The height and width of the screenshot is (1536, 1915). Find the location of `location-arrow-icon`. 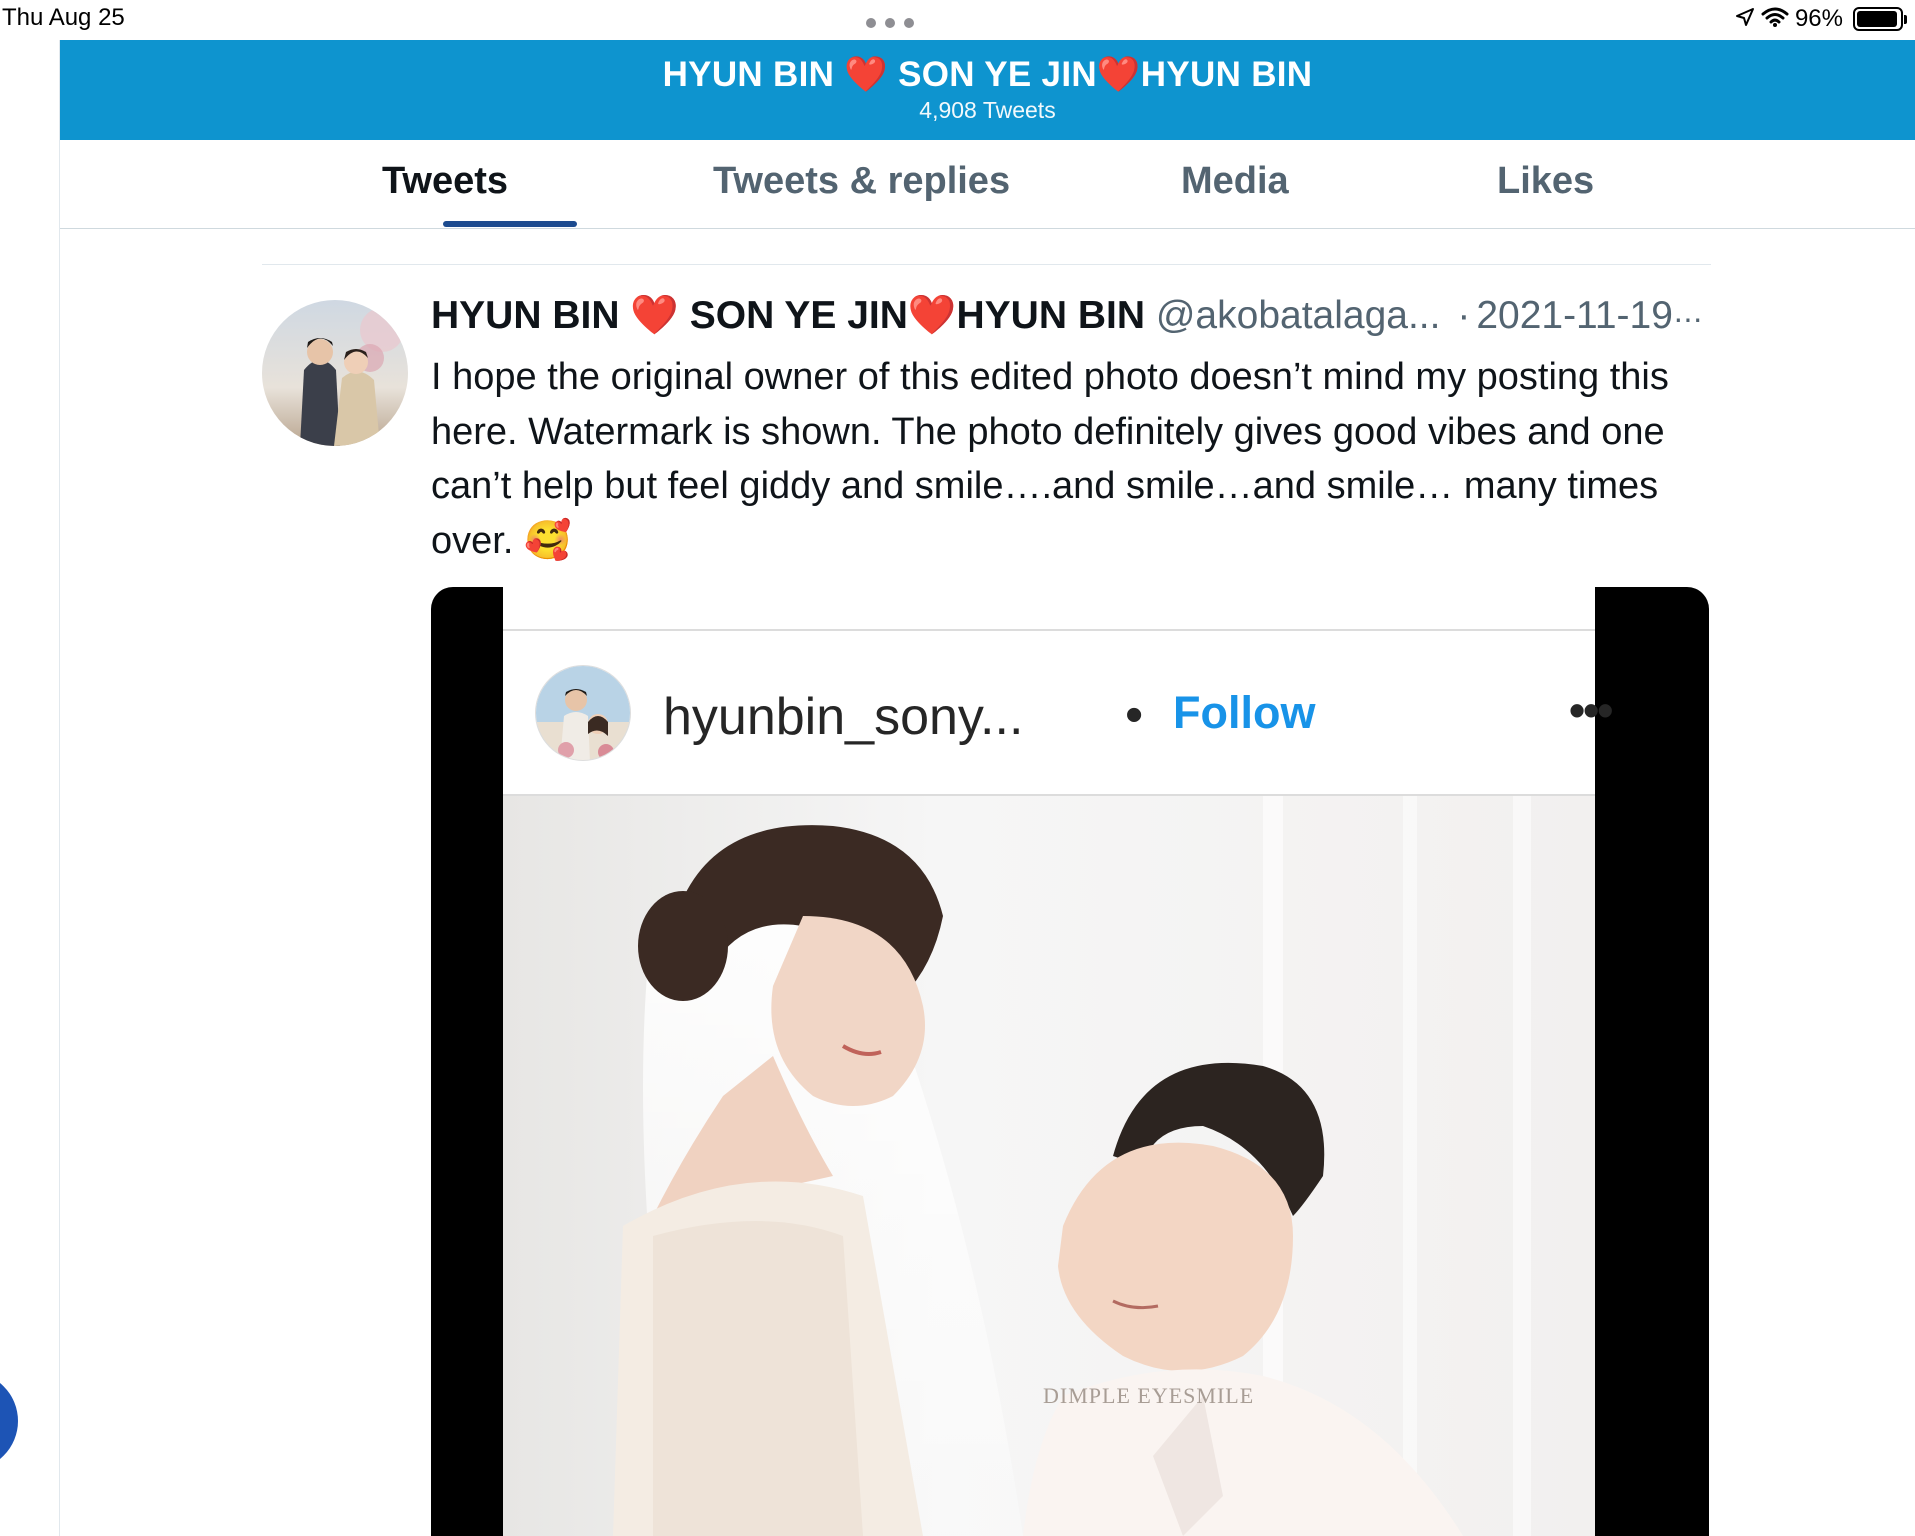

location-arrow-icon is located at coordinates (1745, 19).